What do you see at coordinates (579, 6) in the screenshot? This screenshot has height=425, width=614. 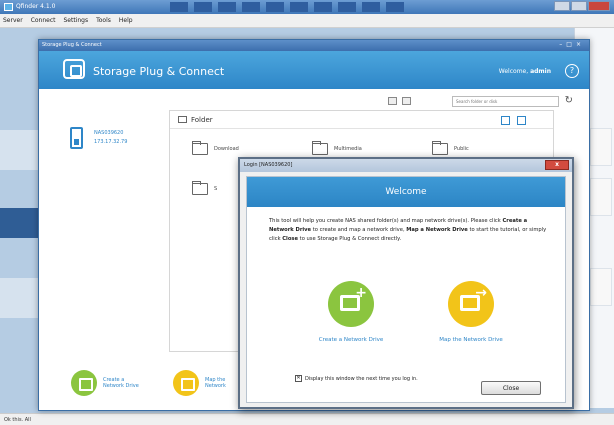 I see `maximize-button` at bounding box center [579, 6].